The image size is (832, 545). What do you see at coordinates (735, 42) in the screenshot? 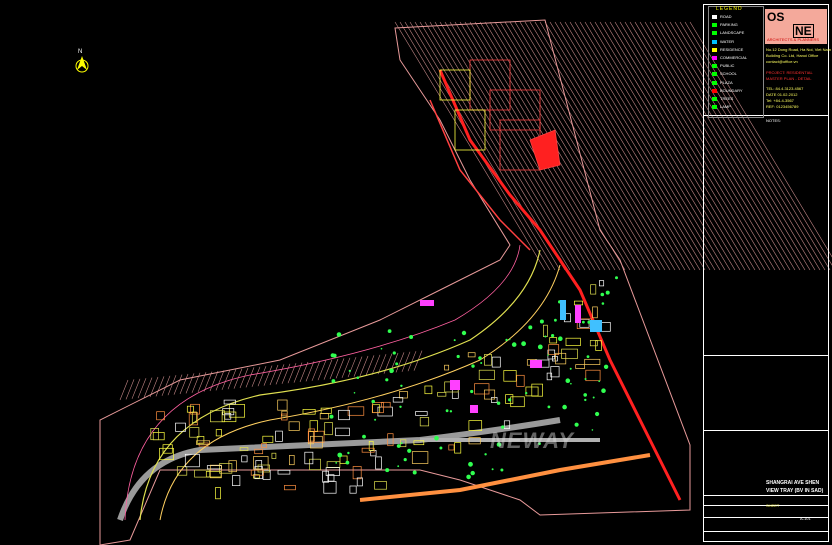
I see `legend-item: WATER` at bounding box center [735, 42].